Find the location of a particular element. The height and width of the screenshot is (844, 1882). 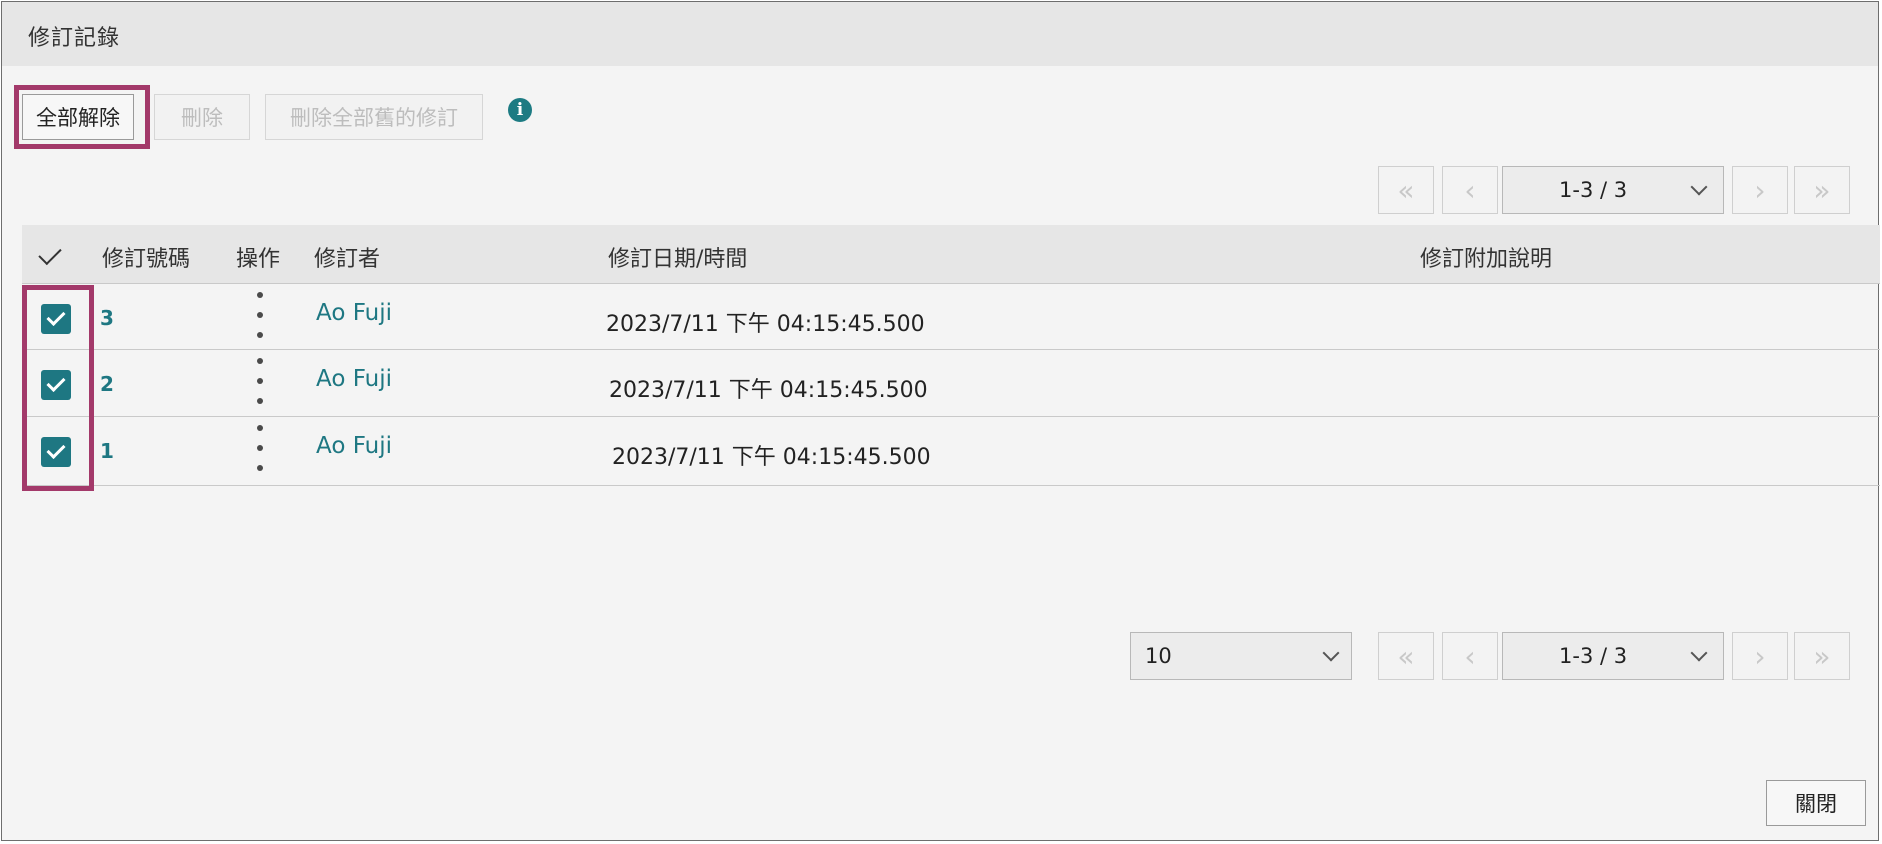

table-row: 1 Ao Fuji 2023/7/11 下午 04:15:45.500 is located at coordinates (951, 451).